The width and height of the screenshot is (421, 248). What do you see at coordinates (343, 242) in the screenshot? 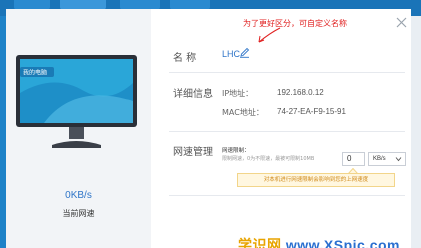
I see `watermark-url: www.XSpic.com` at bounding box center [343, 242].